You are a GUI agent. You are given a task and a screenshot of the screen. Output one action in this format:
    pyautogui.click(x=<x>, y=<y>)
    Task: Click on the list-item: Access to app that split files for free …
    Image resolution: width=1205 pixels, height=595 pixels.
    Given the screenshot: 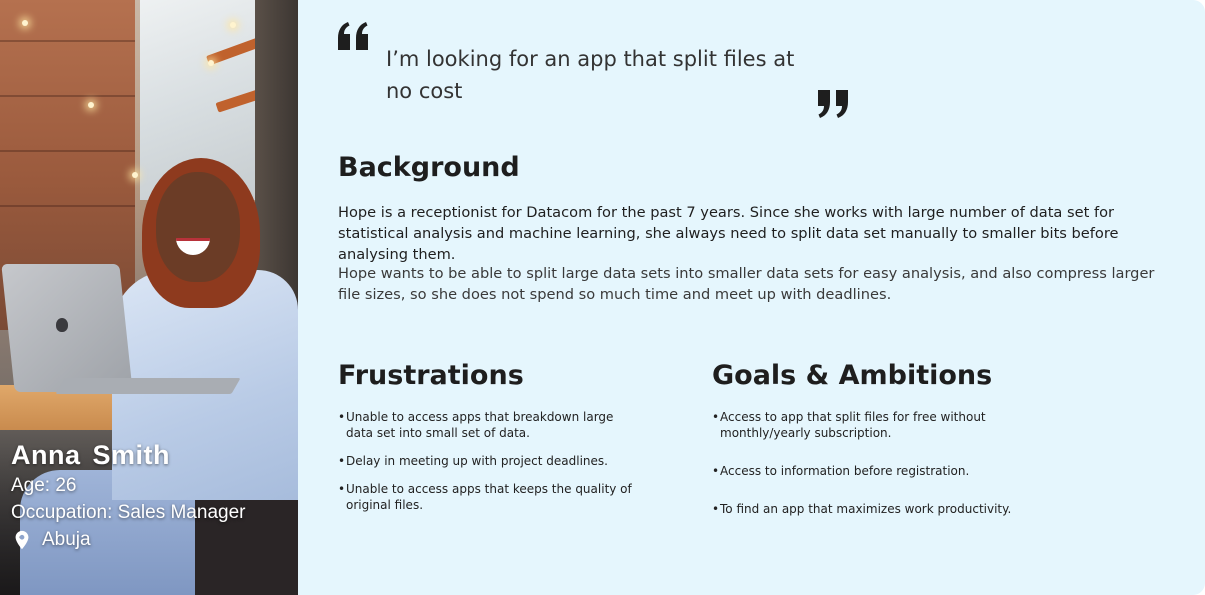 What is the action you would take?
    pyautogui.click(x=862, y=425)
    